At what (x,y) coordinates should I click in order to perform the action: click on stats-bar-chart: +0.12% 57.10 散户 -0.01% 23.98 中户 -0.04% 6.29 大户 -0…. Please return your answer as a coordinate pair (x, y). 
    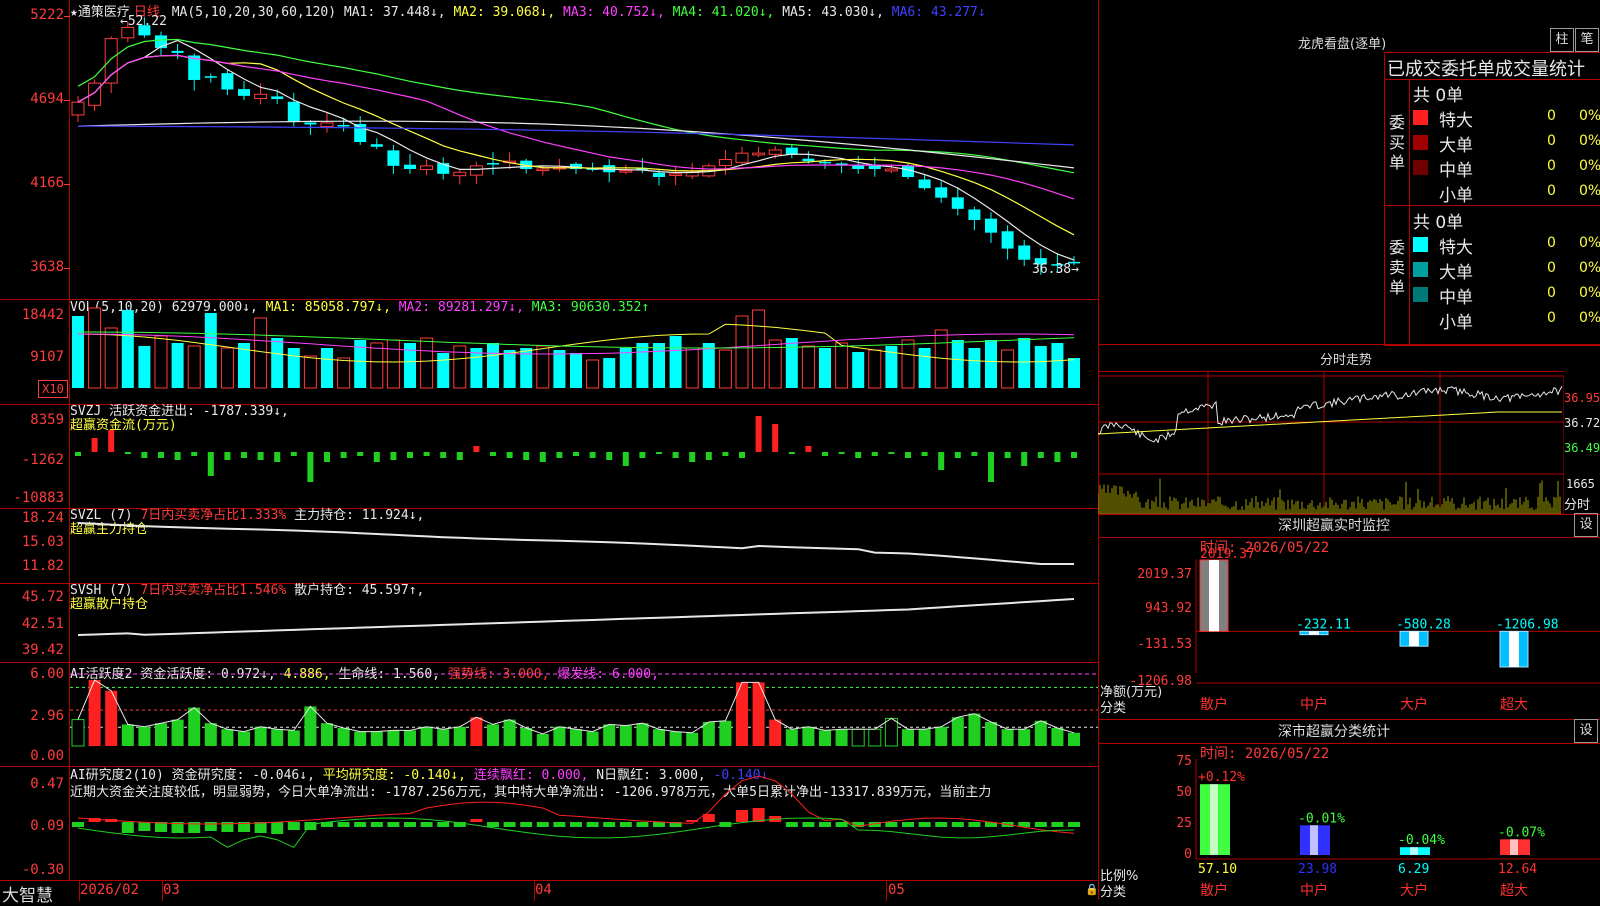
    Looking at the image, I should click on (1349, 809).